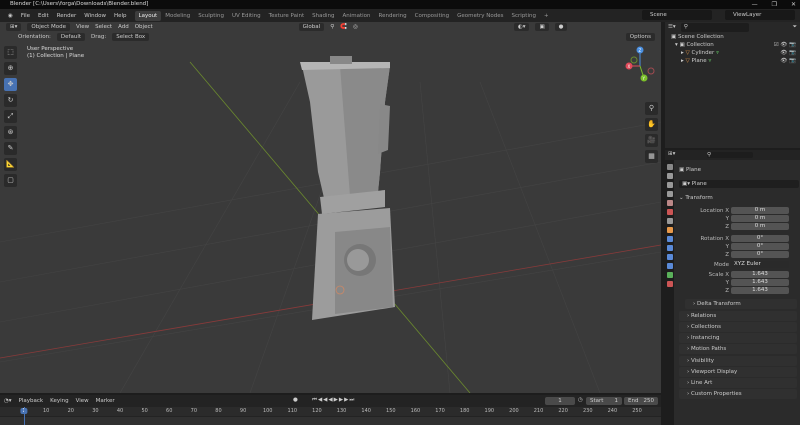 This screenshot has width=800, height=425. What do you see at coordinates (246, 16) in the screenshot?
I see `tab-uv-editing: UV Editing` at bounding box center [246, 16].